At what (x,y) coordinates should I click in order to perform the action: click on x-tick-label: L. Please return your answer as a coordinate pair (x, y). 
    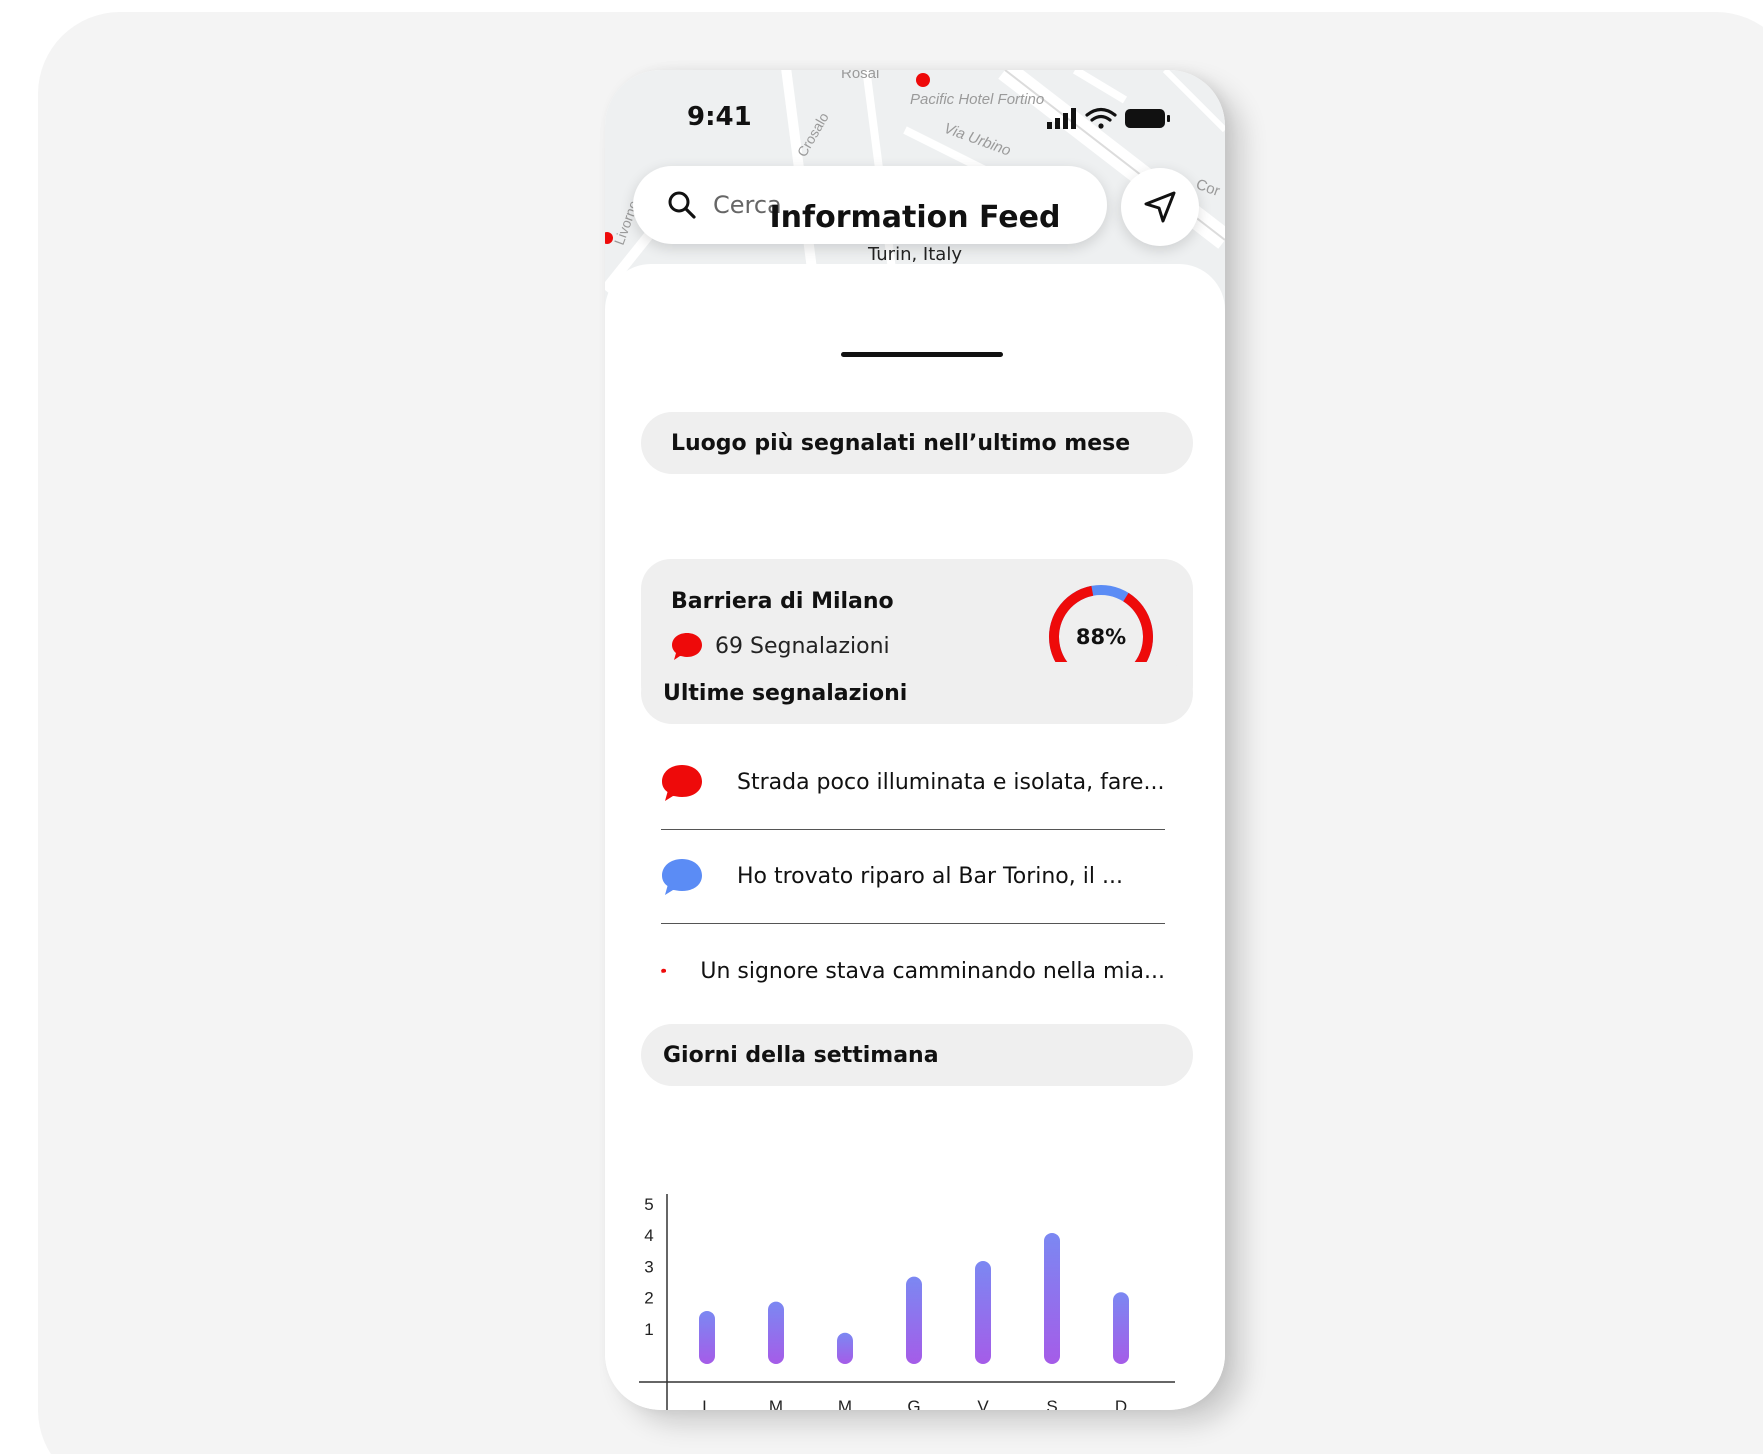
    Looking at the image, I should click on (706, 1403).